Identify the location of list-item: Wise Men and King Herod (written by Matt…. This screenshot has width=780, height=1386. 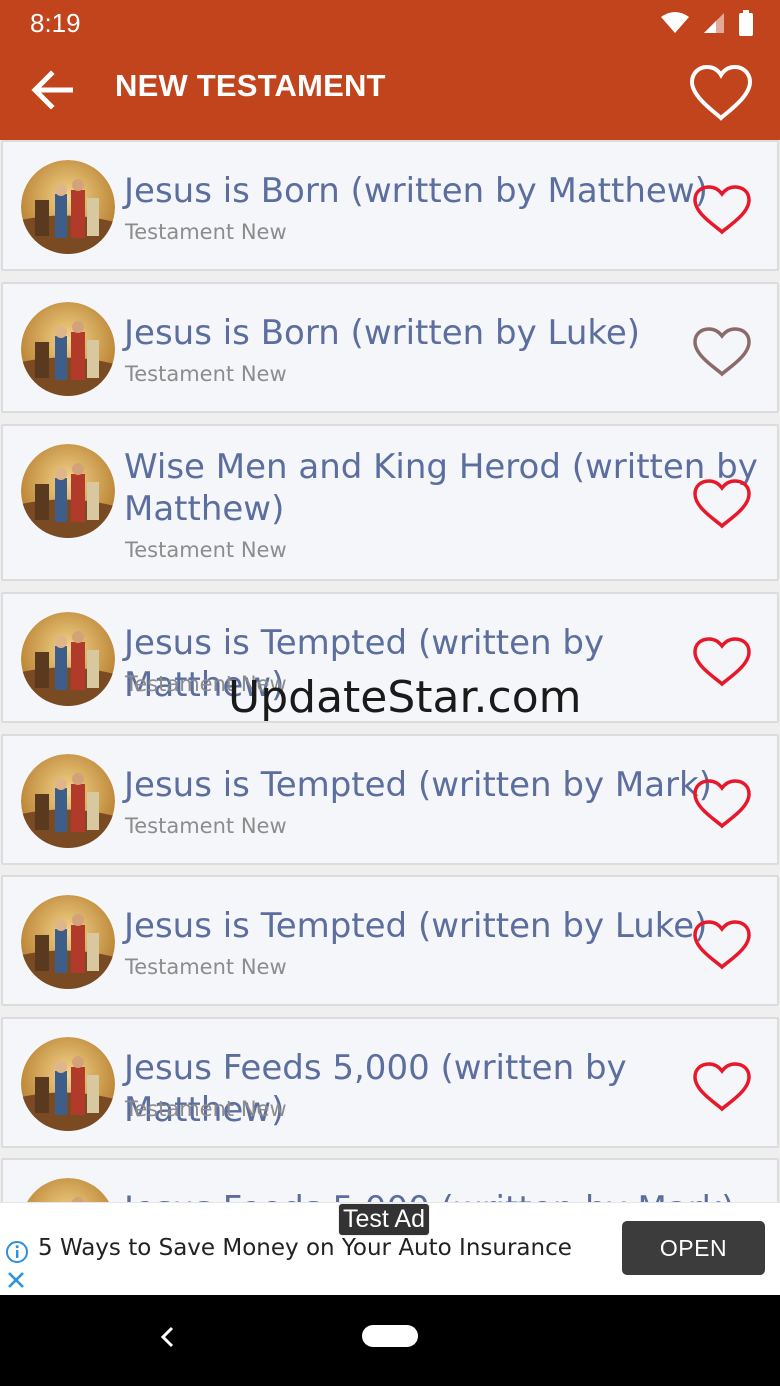
(390, 502).